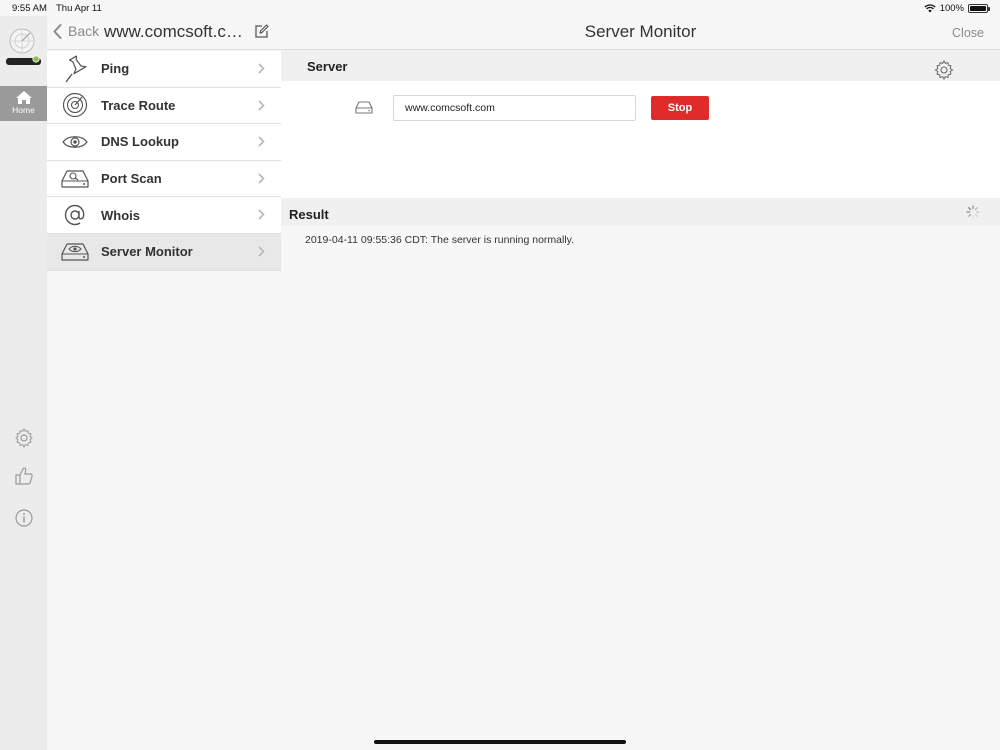 The image size is (1000, 750). Describe the element at coordinates (75, 105) in the screenshot. I see `radar-icon` at that location.